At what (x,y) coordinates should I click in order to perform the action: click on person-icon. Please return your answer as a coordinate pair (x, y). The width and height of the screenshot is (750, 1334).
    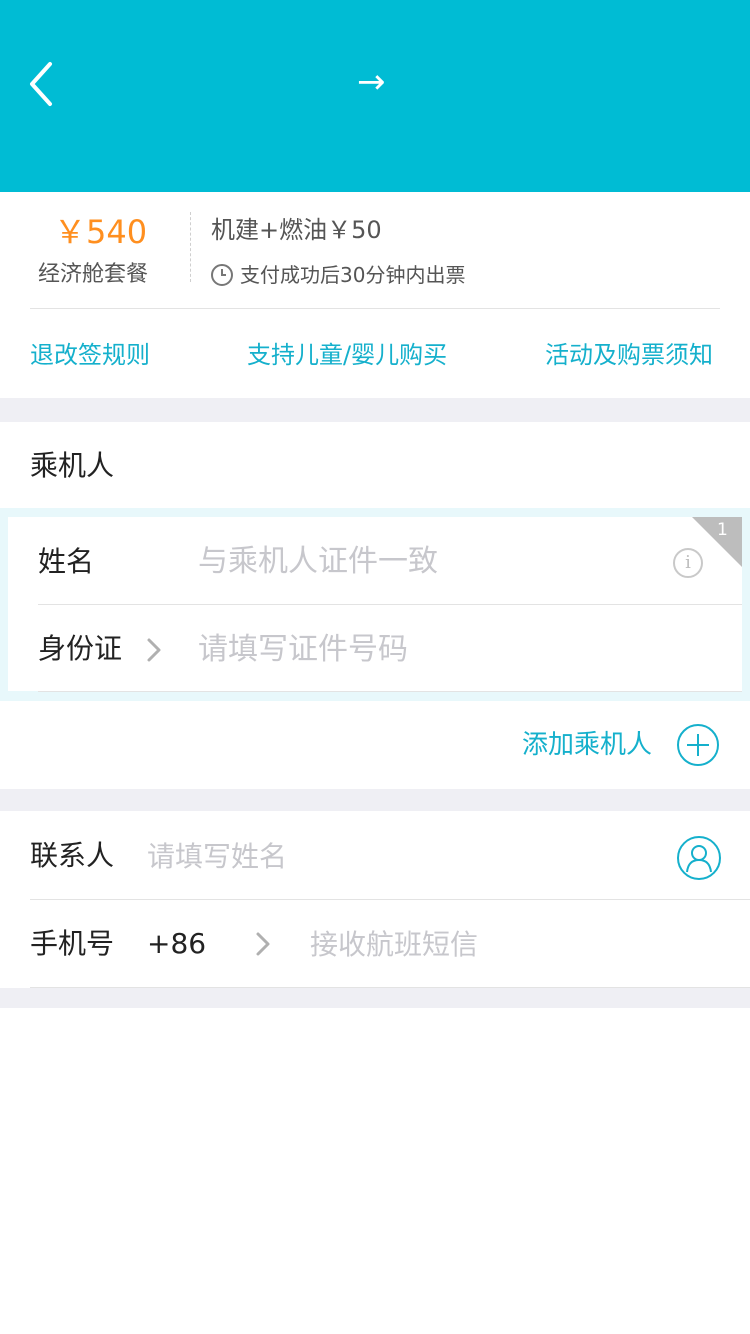
    Looking at the image, I should click on (699, 859).